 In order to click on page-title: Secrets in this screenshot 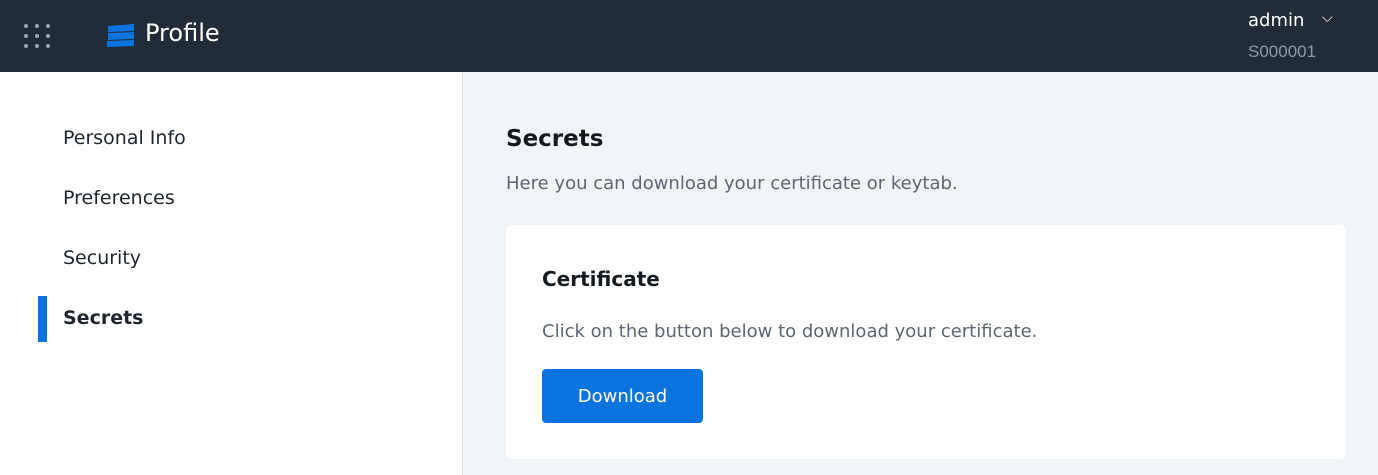, I will do `click(555, 139)`.